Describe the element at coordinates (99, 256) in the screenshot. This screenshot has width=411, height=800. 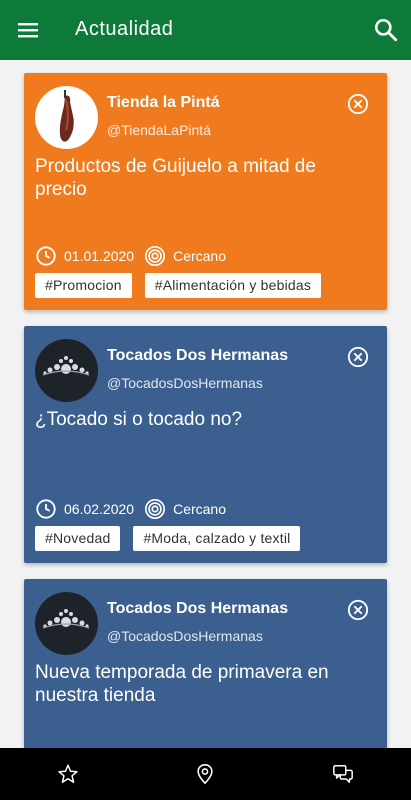
I see `post-date: 01.01.2020` at that location.